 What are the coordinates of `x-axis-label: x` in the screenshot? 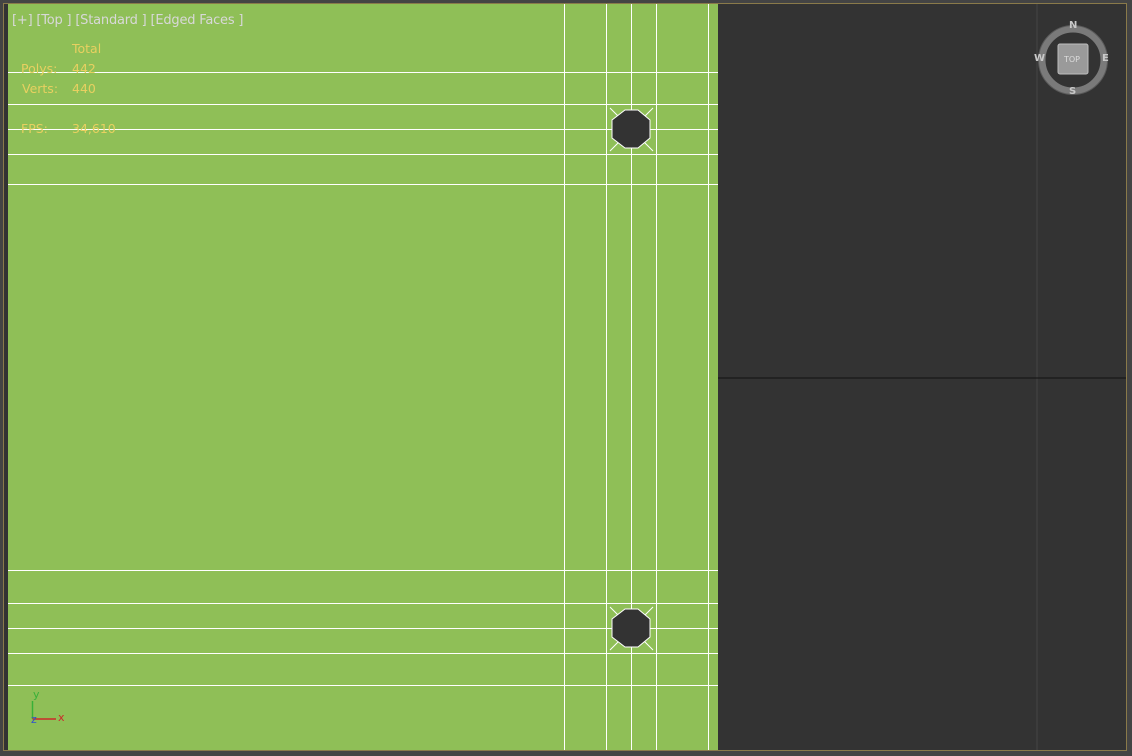 It's located at (61, 717).